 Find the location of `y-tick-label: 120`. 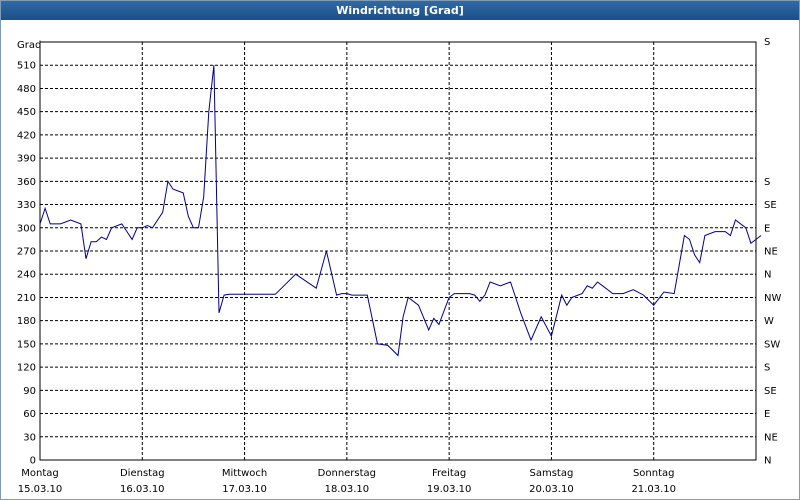

y-tick-label: 120 is located at coordinates (26, 368).